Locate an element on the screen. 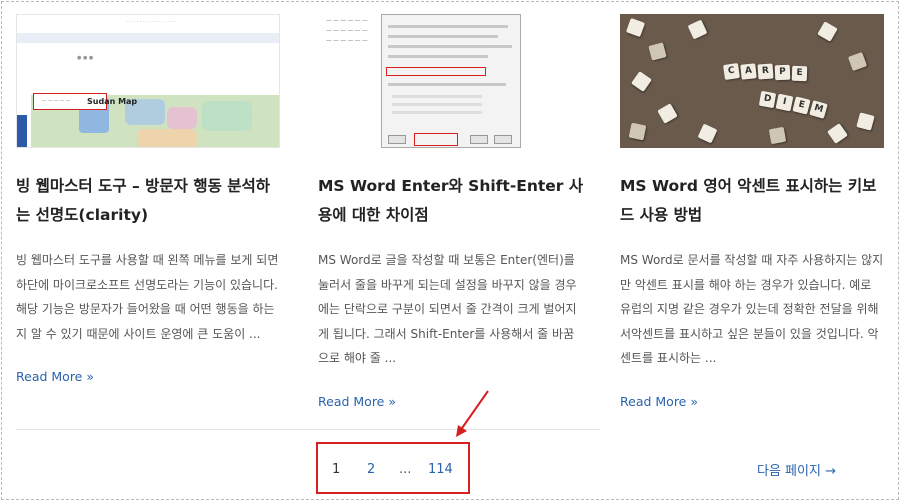  letter-tile: I is located at coordinates (784, 102).